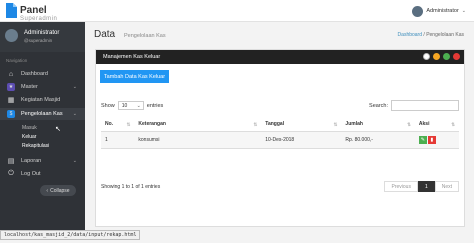 This screenshot has height=243, width=474. What do you see at coordinates (301, 125) in the screenshot?
I see `column-header-tanggal: Tanggal ⇅` at bounding box center [301, 125].